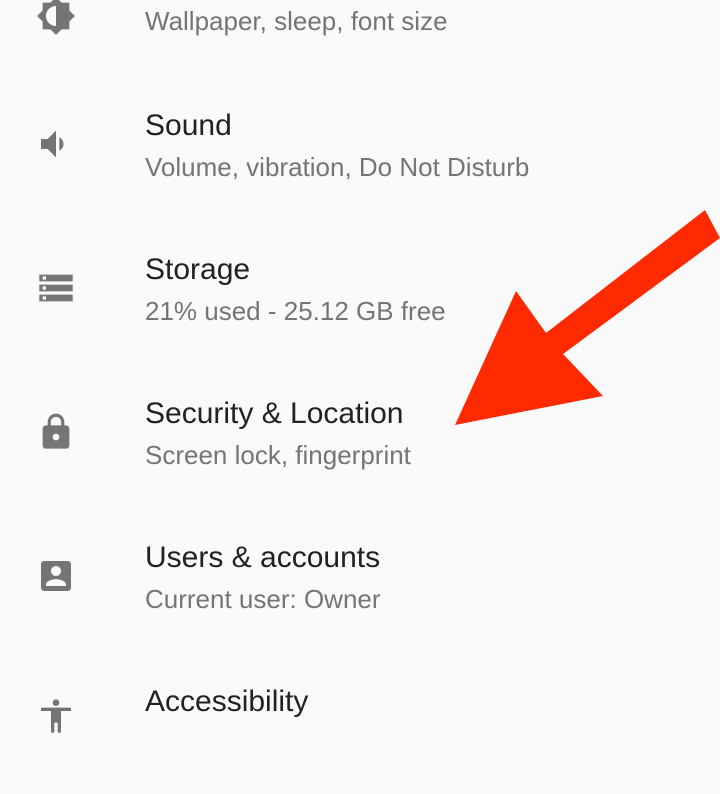 The width and height of the screenshot is (720, 794). What do you see at coordinates (337, 167) in the screenshot?
I see `settings-item-subtitle: Volume, vibration, Do Not Disturb` at bounding box center [337, 167].